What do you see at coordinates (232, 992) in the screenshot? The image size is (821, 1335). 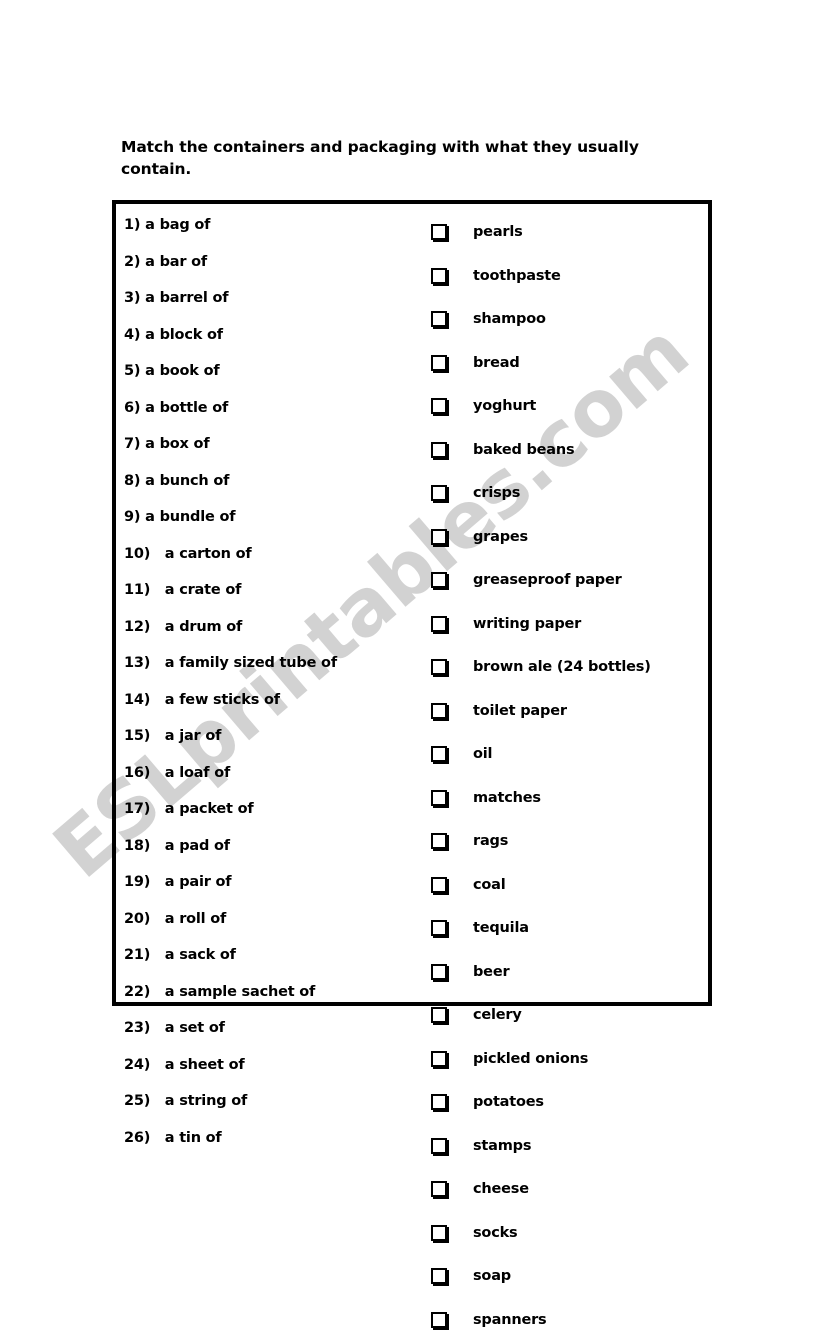 I see `container-item-label: a sample sachet of` at bounding box center [232, 992].